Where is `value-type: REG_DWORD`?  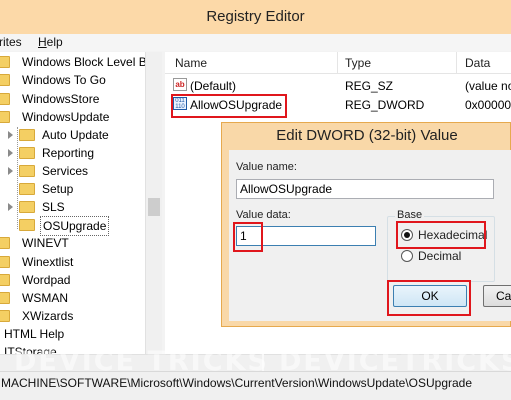 value-type: REG_DWORD is located at coordinates (385, 105).